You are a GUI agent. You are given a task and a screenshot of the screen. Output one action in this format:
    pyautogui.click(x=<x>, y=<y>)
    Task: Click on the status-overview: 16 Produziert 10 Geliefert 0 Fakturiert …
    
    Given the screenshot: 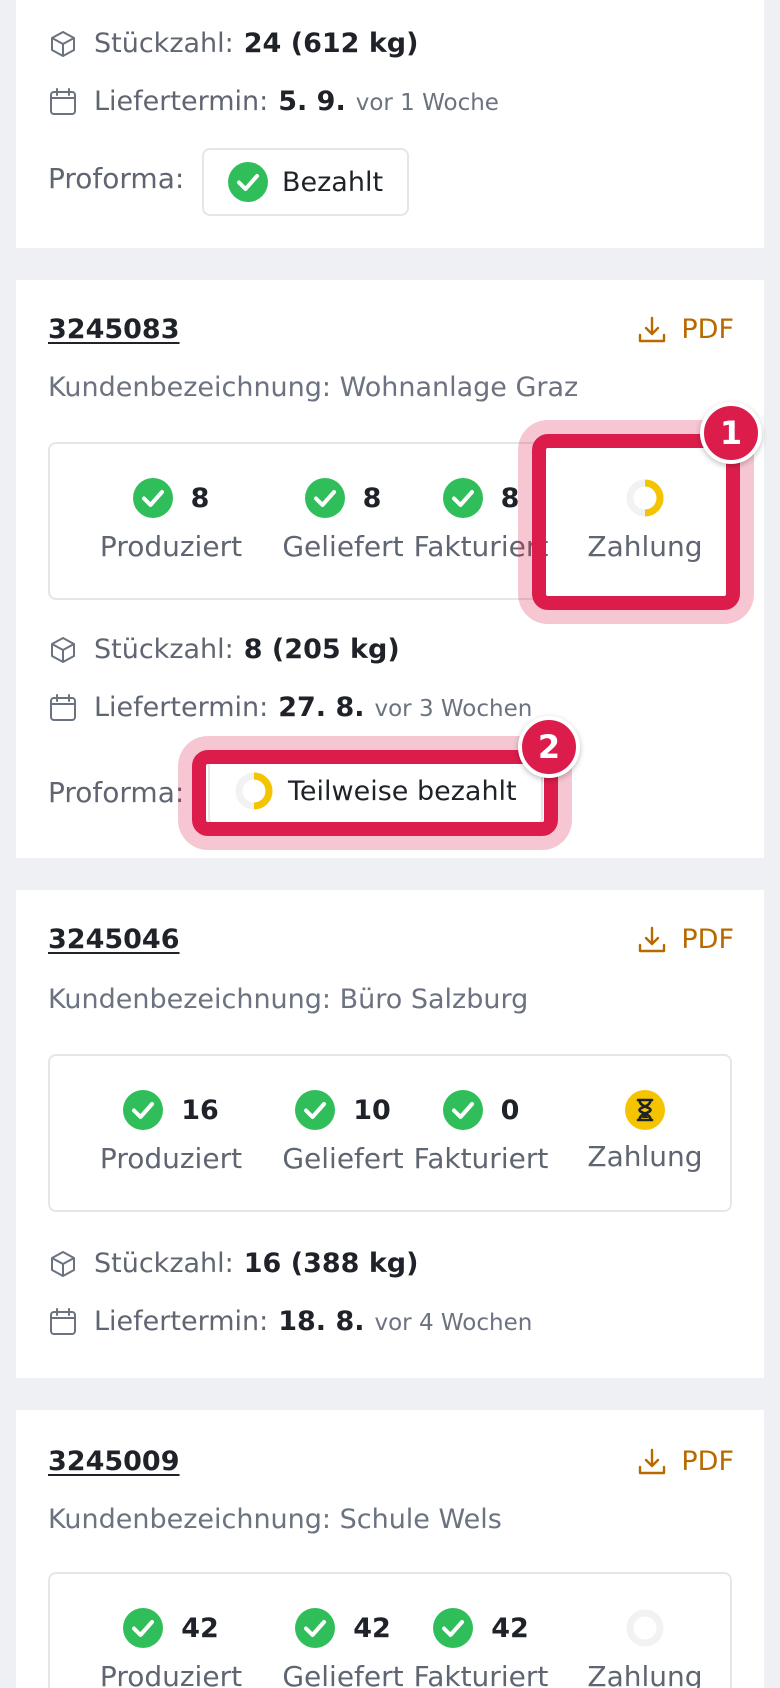 What is the action you would take?
    pyautogui.click(x=390, y=1133)
    